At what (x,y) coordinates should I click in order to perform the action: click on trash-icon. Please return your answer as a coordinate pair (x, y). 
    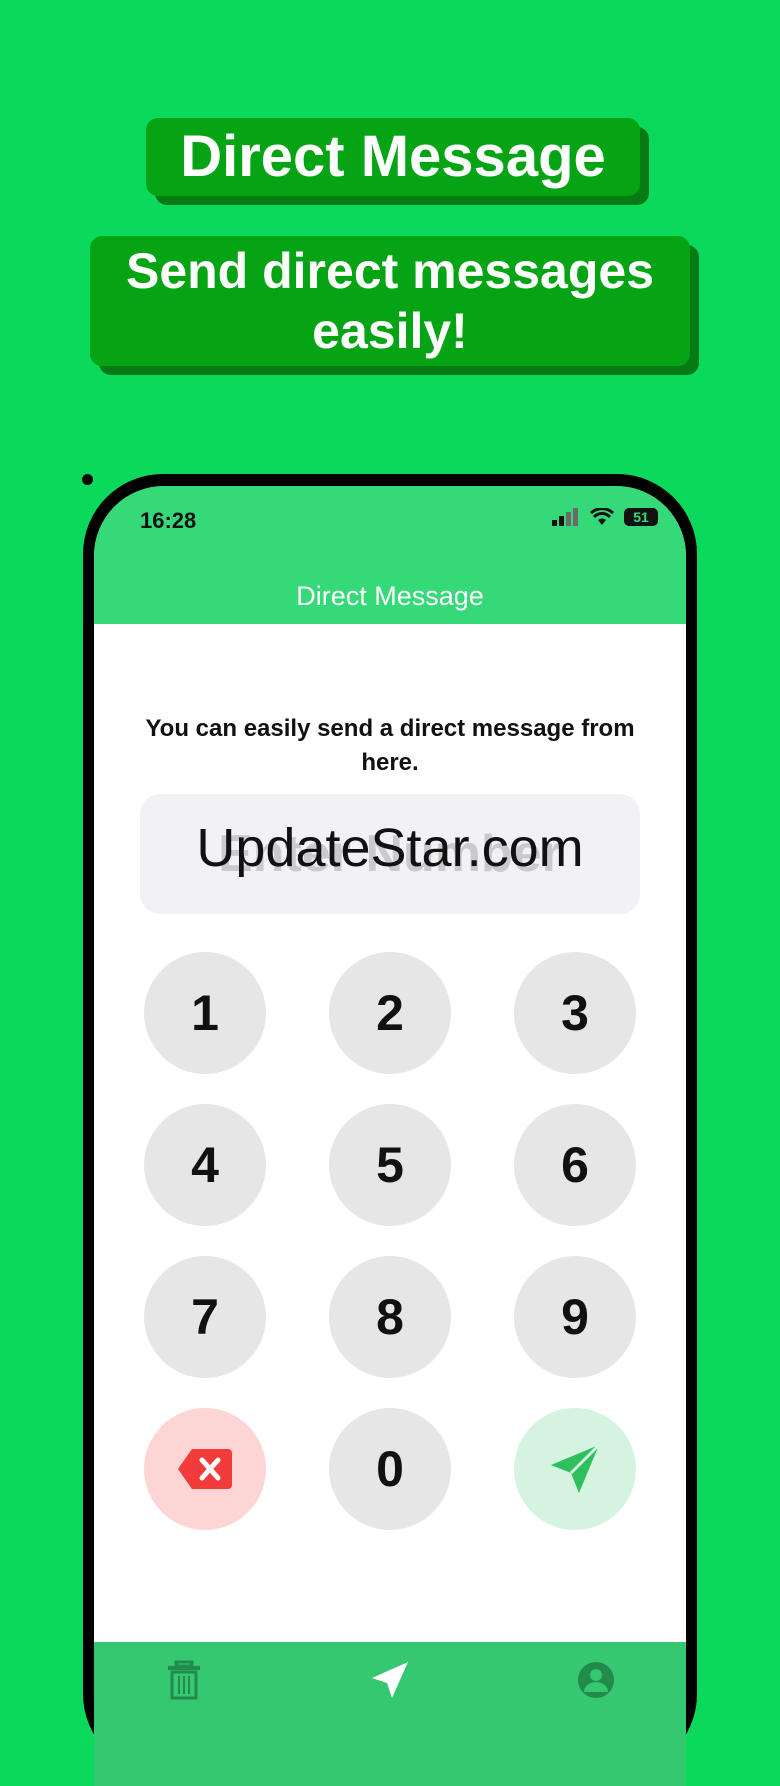
    Looking at the image, I should click on (184, 1680).